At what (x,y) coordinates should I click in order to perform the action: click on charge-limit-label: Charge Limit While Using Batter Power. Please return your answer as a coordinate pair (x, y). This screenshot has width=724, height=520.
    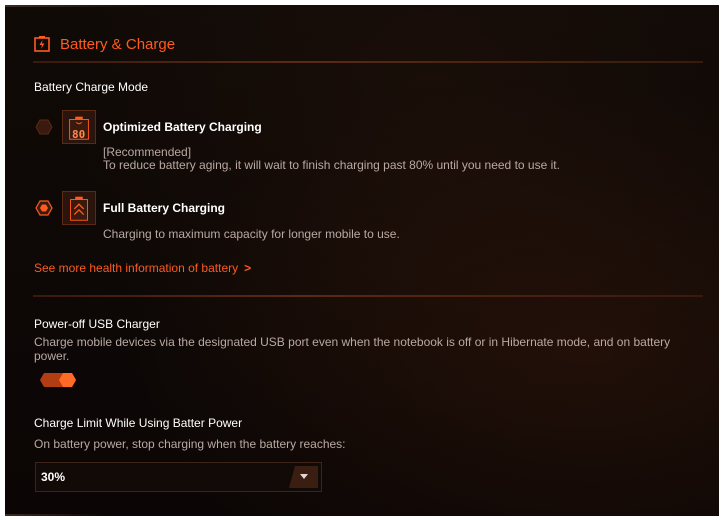
    Looking at the image, I should click on (138, 423).